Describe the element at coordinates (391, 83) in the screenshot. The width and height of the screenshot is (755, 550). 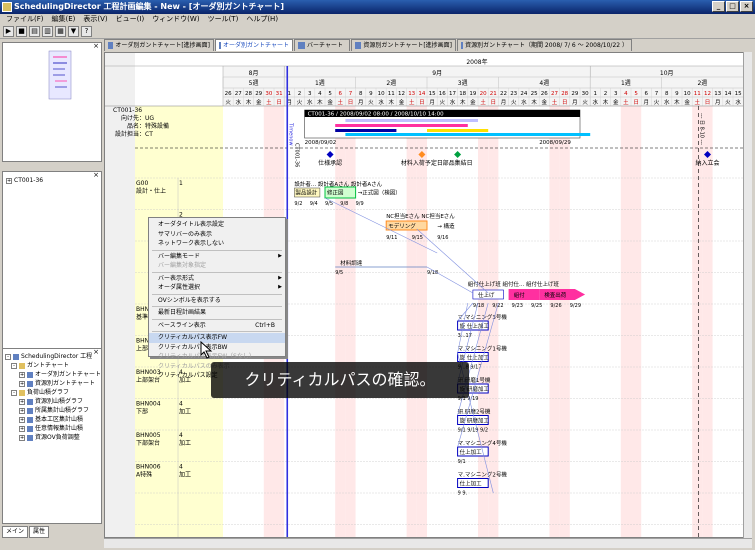
I see `week-label: 2週` at that location.